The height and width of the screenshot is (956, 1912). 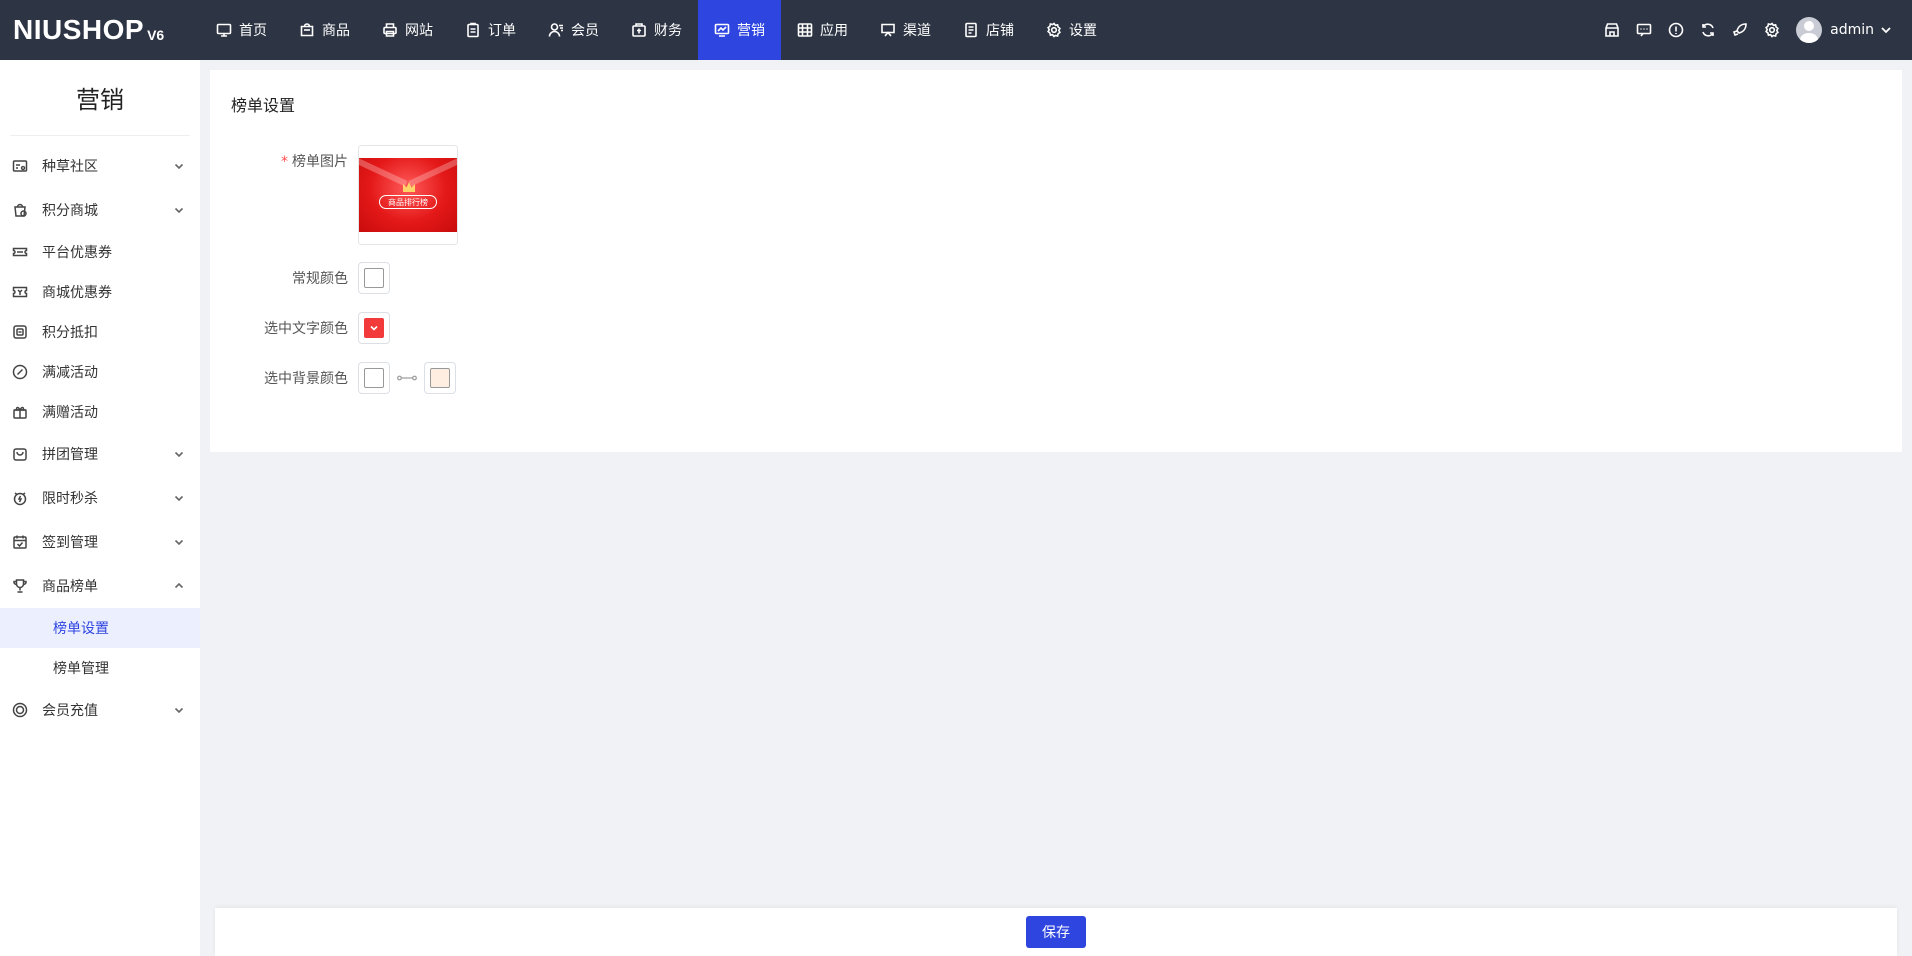 What do you see at coordinates (100, 710) in the screenshot?
I see `sidebar-item-member-recharge: 会员充值` at bounding box center [100, 710].